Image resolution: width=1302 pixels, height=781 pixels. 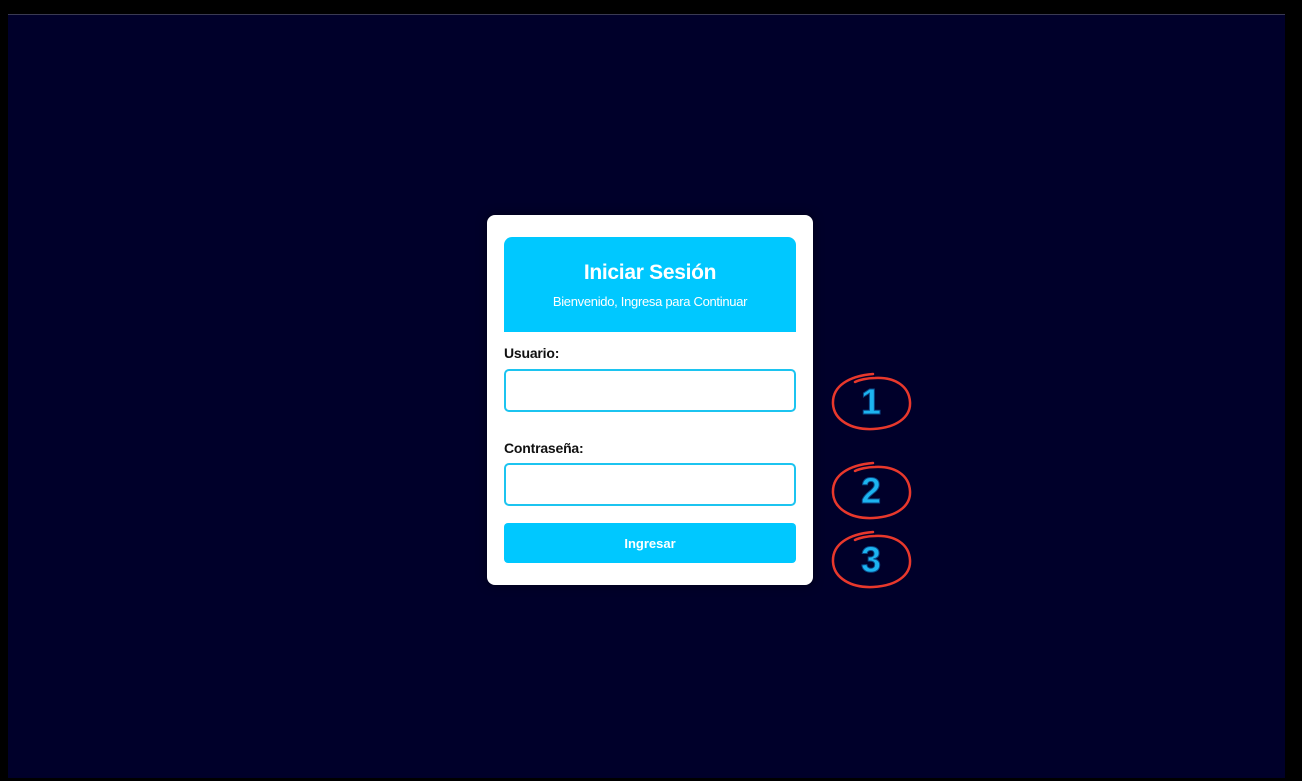 I want to click on annotation-marker-2: 2, so click(x=871, y=491).